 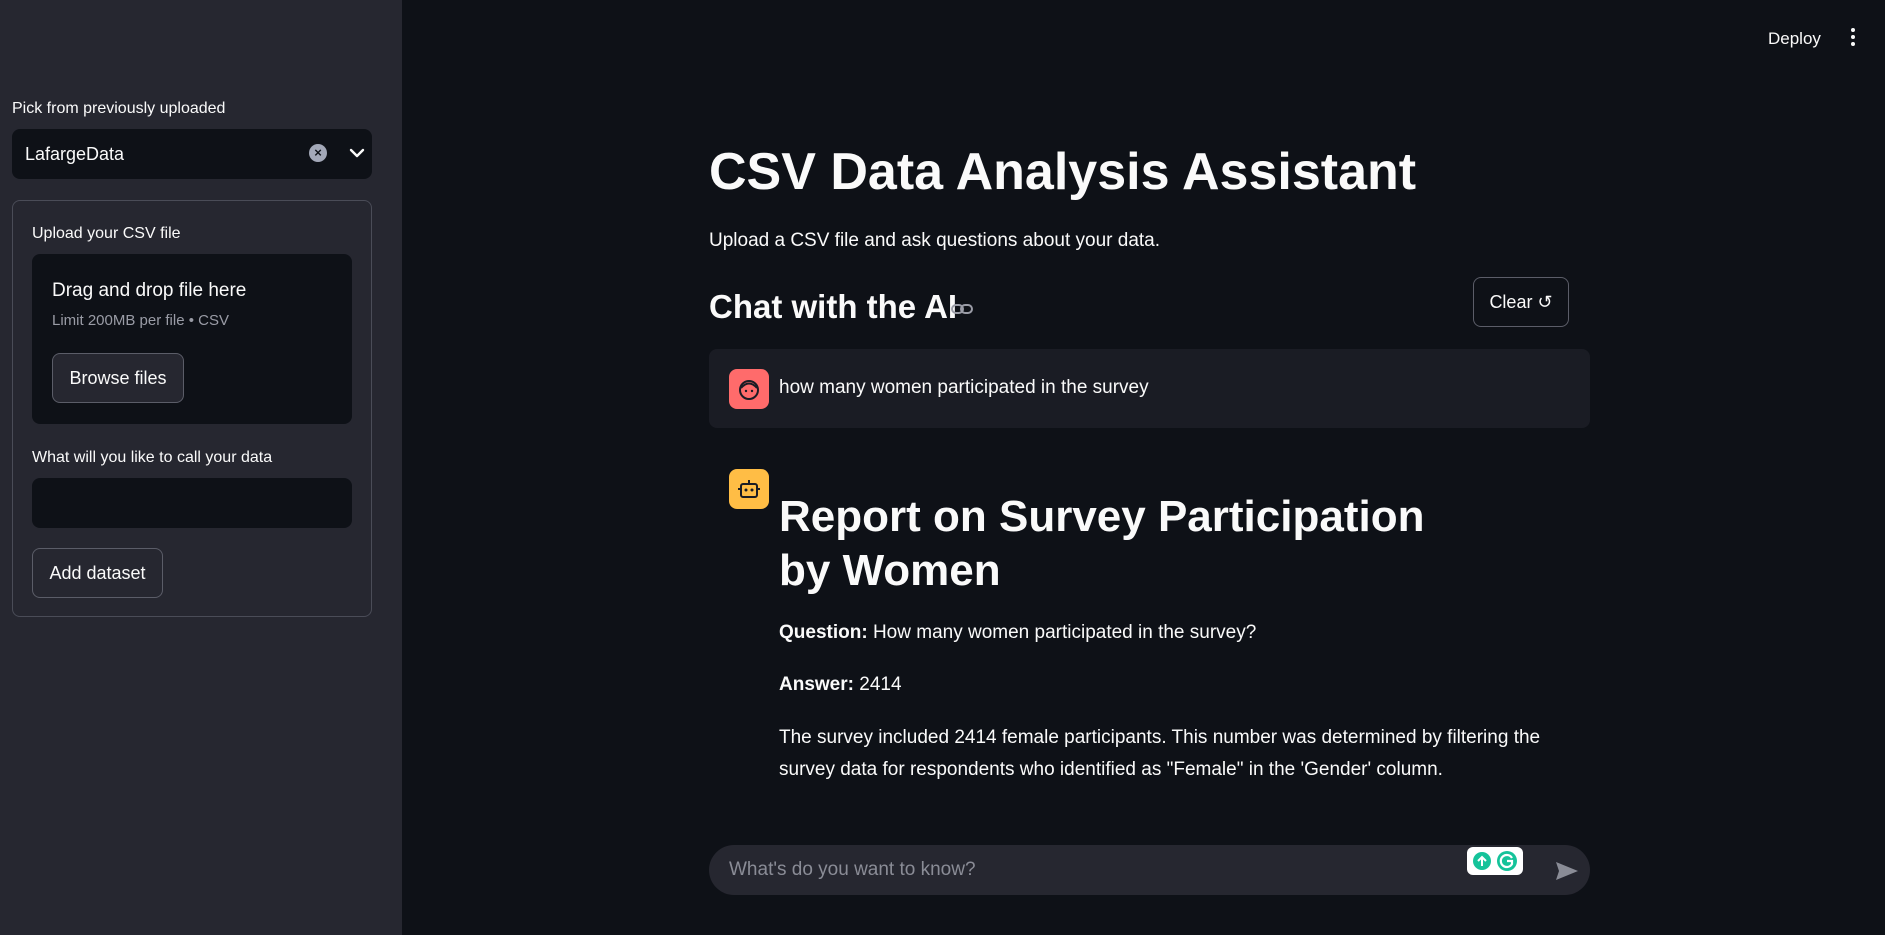 I want to click on dataset-select: LafargeData ×, so click(x=192, y=154).